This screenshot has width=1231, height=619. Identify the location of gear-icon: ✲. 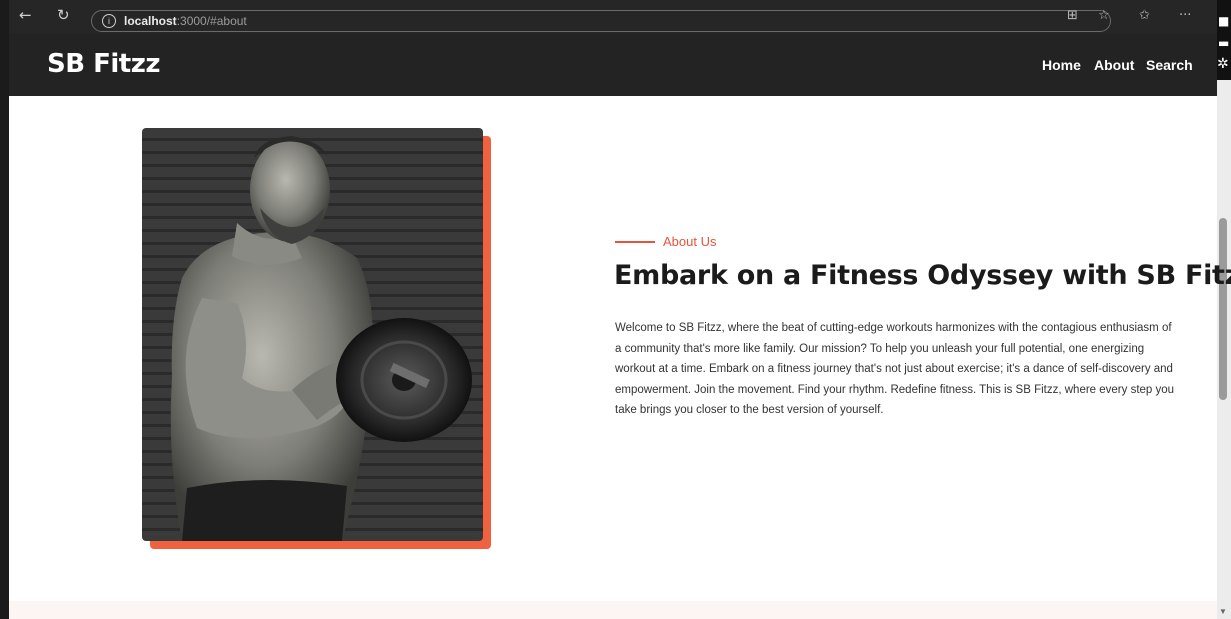
(1223, 64).